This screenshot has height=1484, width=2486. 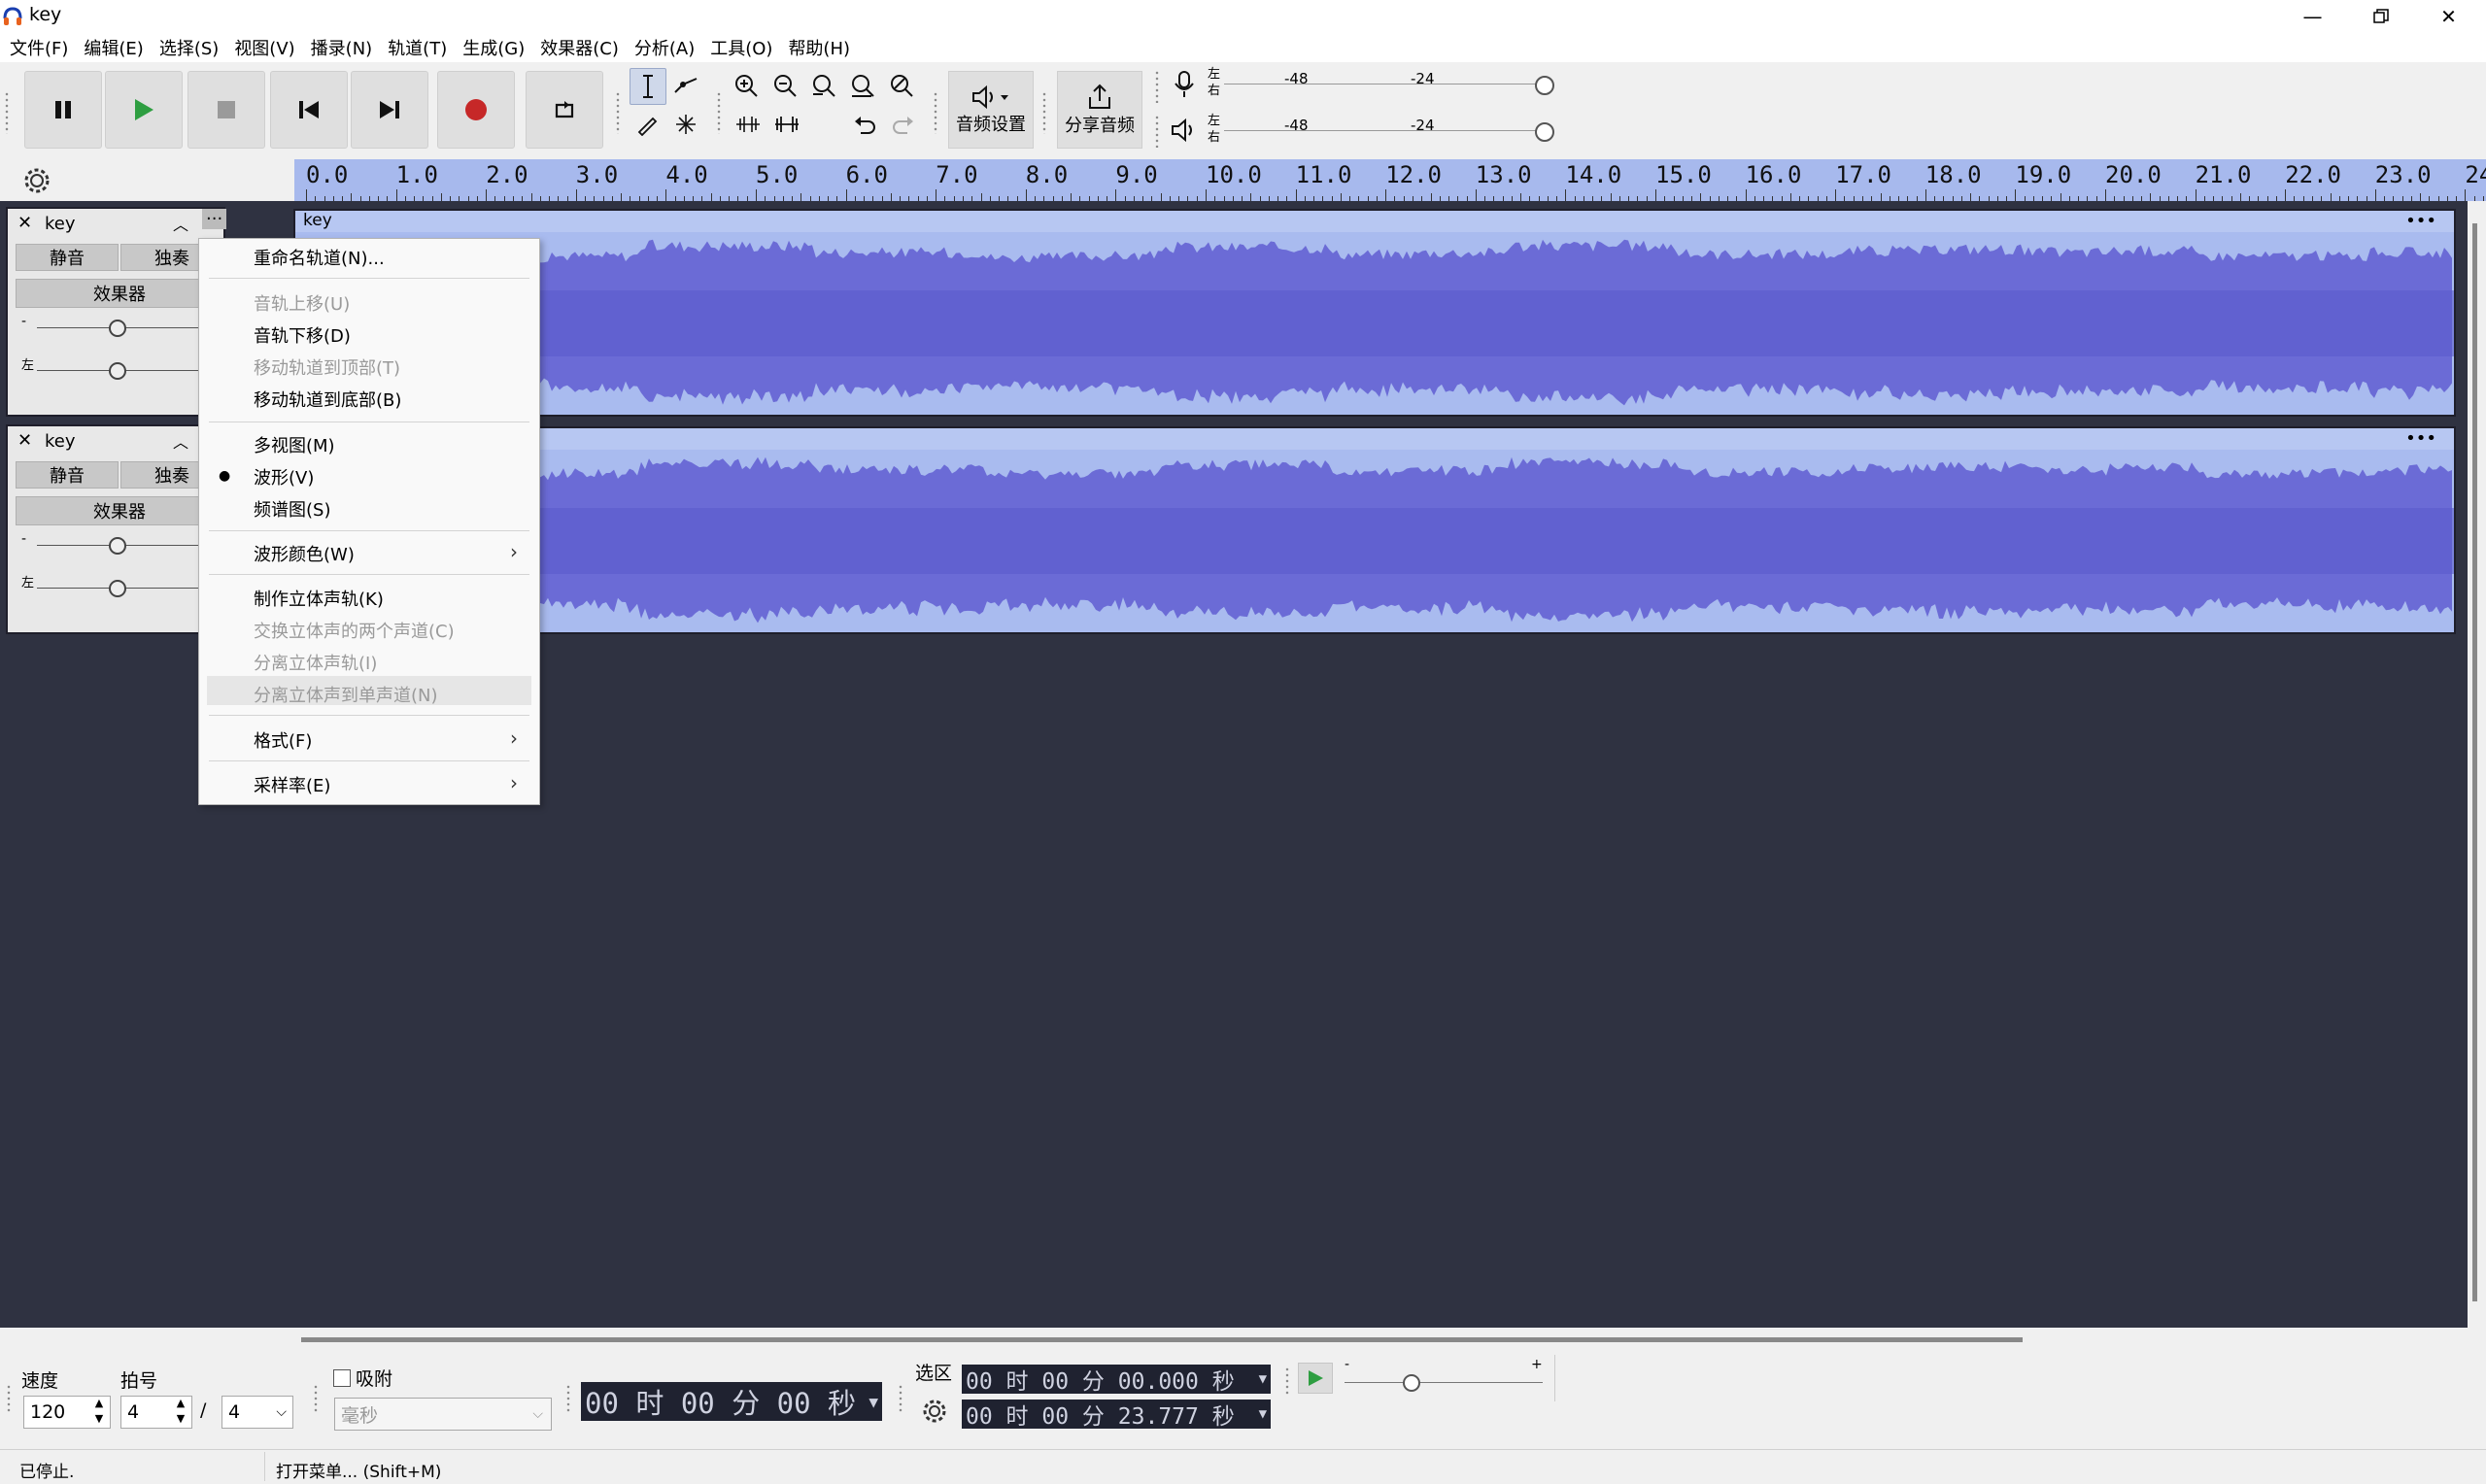 I want to click on track-control-panel: ✕ key ︿ 静音 独奏 效果器 - 左, so click(x=115, y=529).